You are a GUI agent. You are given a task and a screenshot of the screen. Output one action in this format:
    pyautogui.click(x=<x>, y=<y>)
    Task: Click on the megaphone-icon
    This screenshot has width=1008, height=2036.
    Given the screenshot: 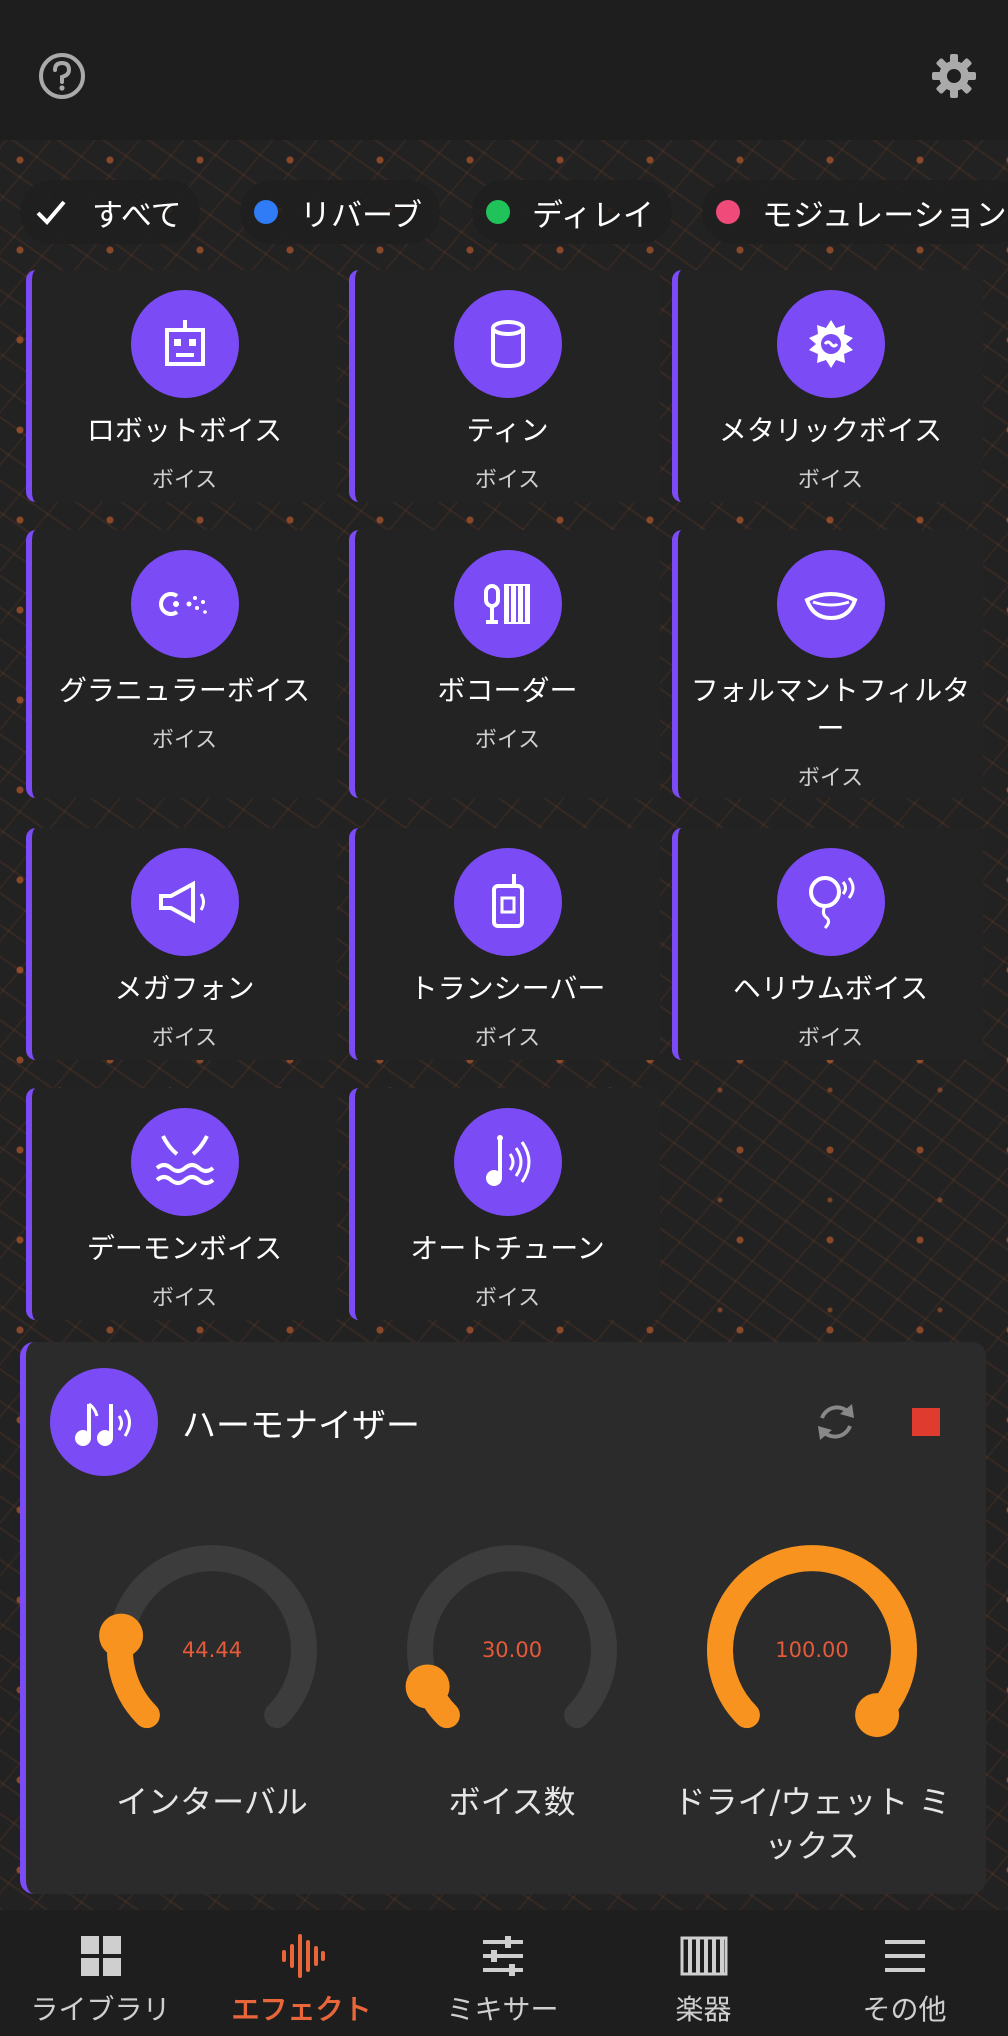 What is the action you would take?
    pyautogui.click(x=184, y=902)
    